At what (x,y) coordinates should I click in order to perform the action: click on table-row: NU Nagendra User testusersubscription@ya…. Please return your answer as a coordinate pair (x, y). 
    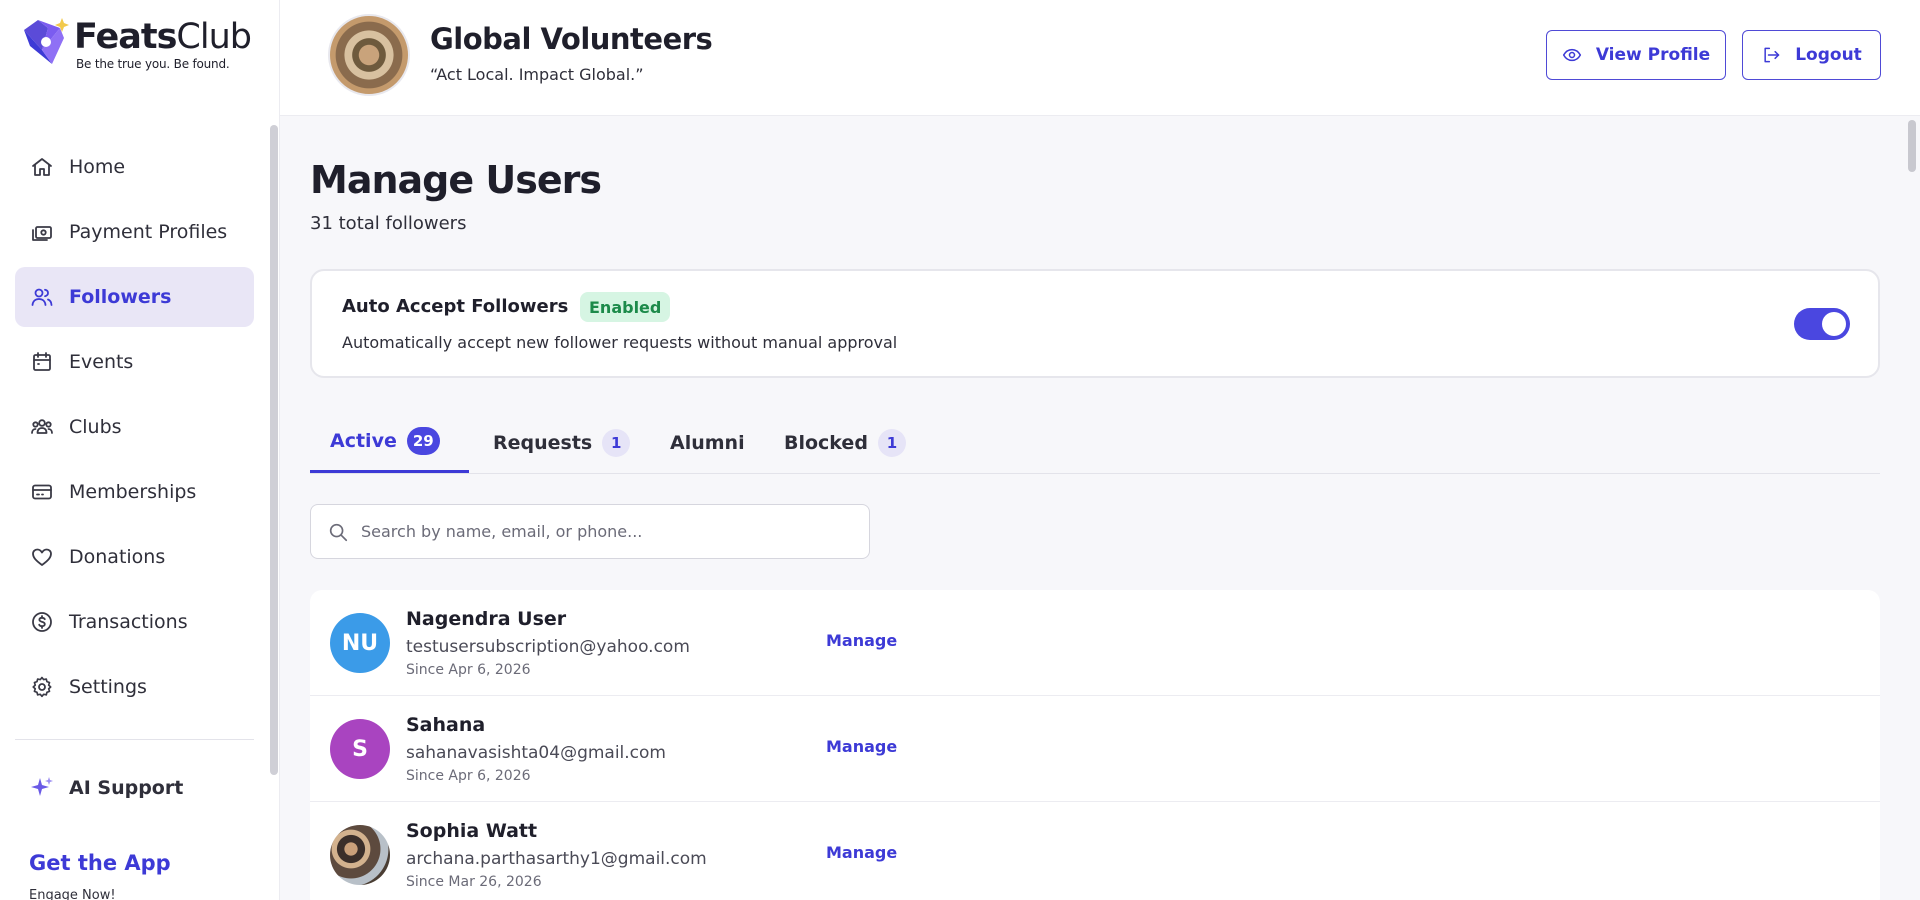
    Looking at the image, I should click on (1095, 643).